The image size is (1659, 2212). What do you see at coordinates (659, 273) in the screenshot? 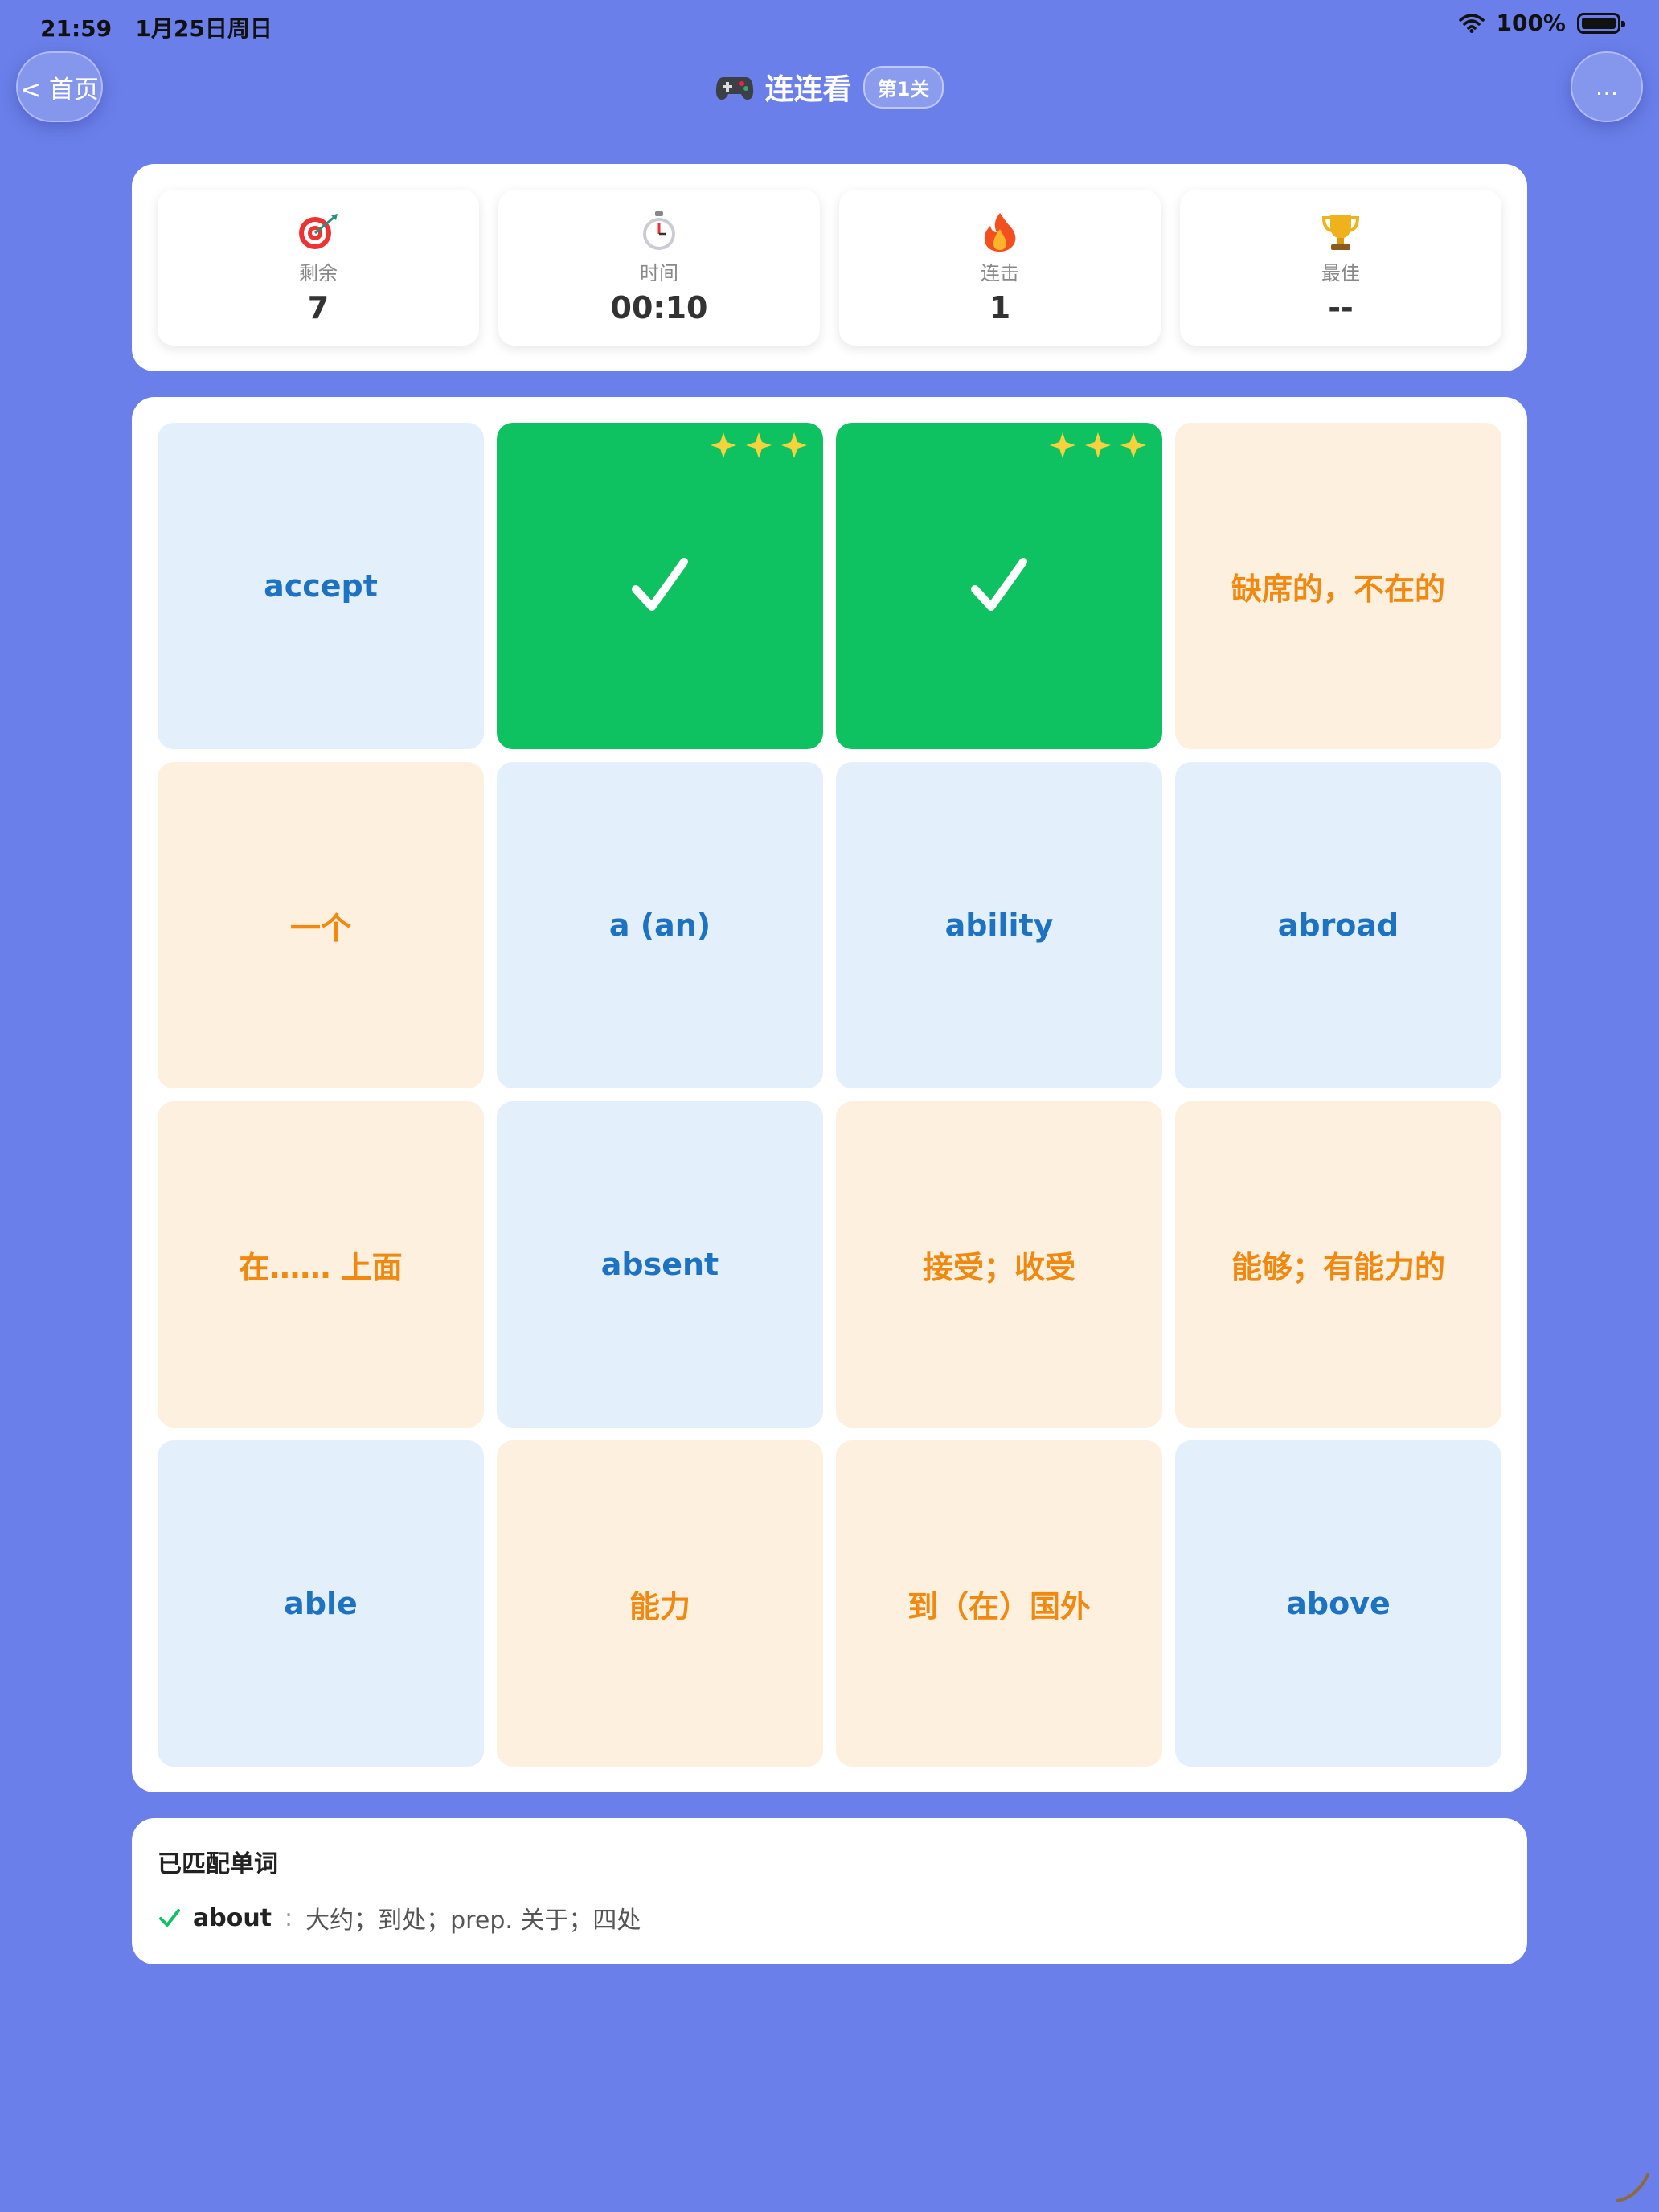
I see `stat-label: 时间` at bounding box center [659, 273].